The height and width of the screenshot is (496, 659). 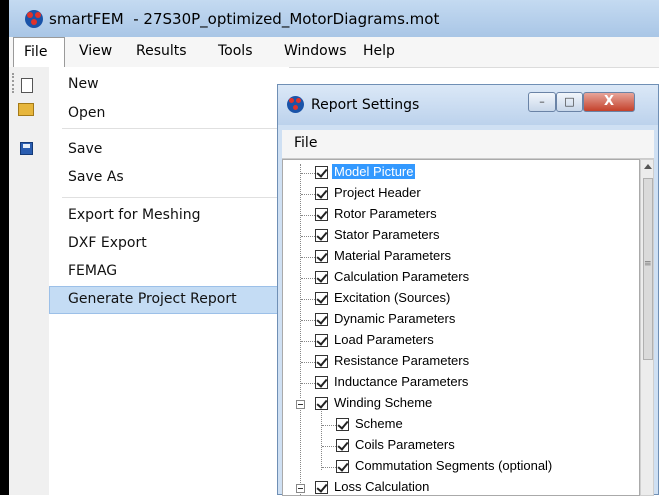 I want to click on menubar: View Results Tools Windows Help, so click(x=334, y=52).